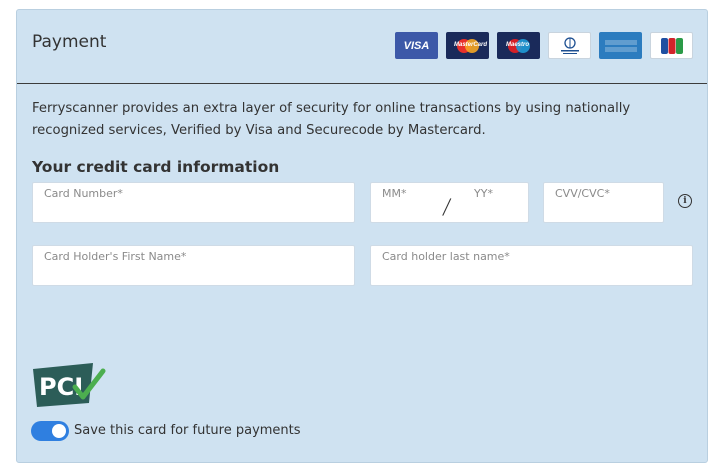 This screenshot has width=727, height=473. Describe the element at coordinates (416, 45) in the screenshot. I see `visa-logo-icon: VISA` at that location.